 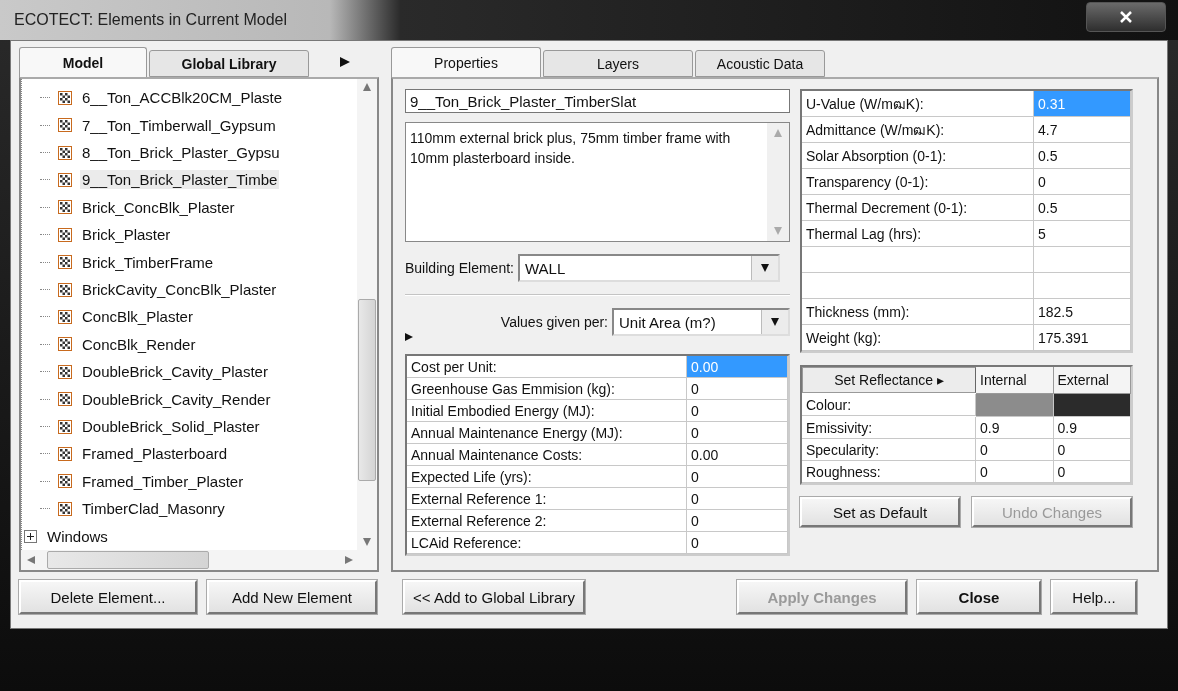 What do you see at coordinates (466, 62) in the screenshot?
I see `tab: Properties` at bounding box center [466, 62].